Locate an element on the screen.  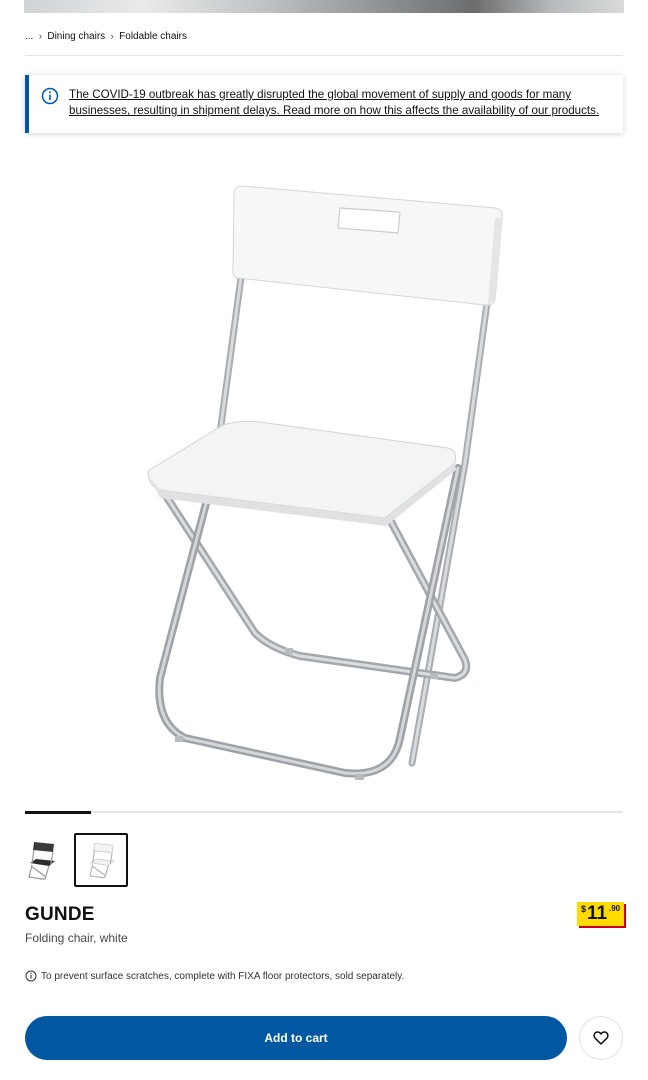
breadcrumb-foldable-chairs: Foldable chairs is located at coordinates (153, 36).